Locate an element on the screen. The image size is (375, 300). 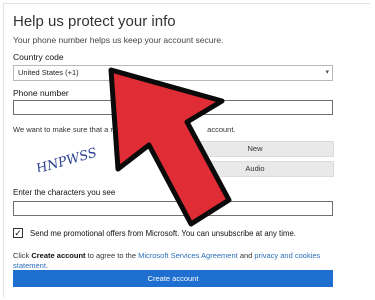
svg-text: HNPWSS is located at coordinates (65, 159).